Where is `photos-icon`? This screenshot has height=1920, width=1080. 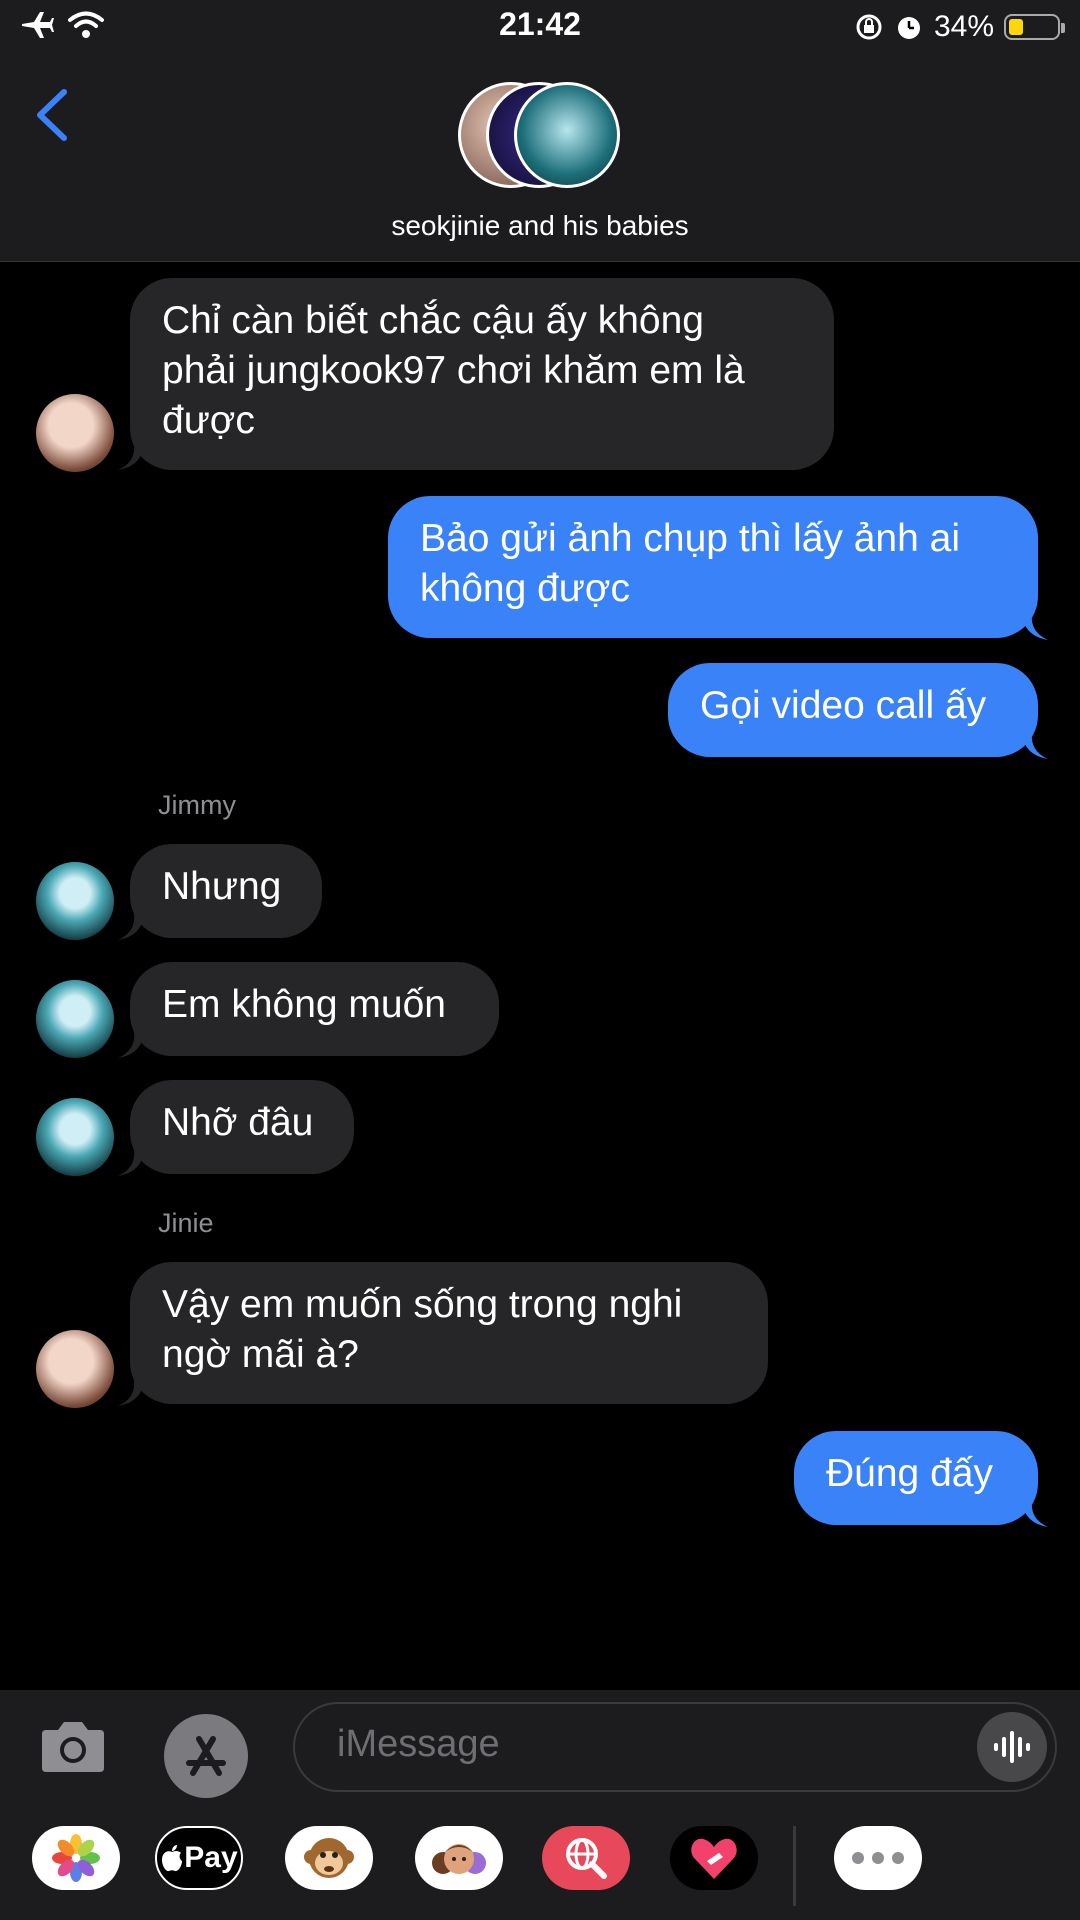 photos-icon is located at coordinates (76, 1858).